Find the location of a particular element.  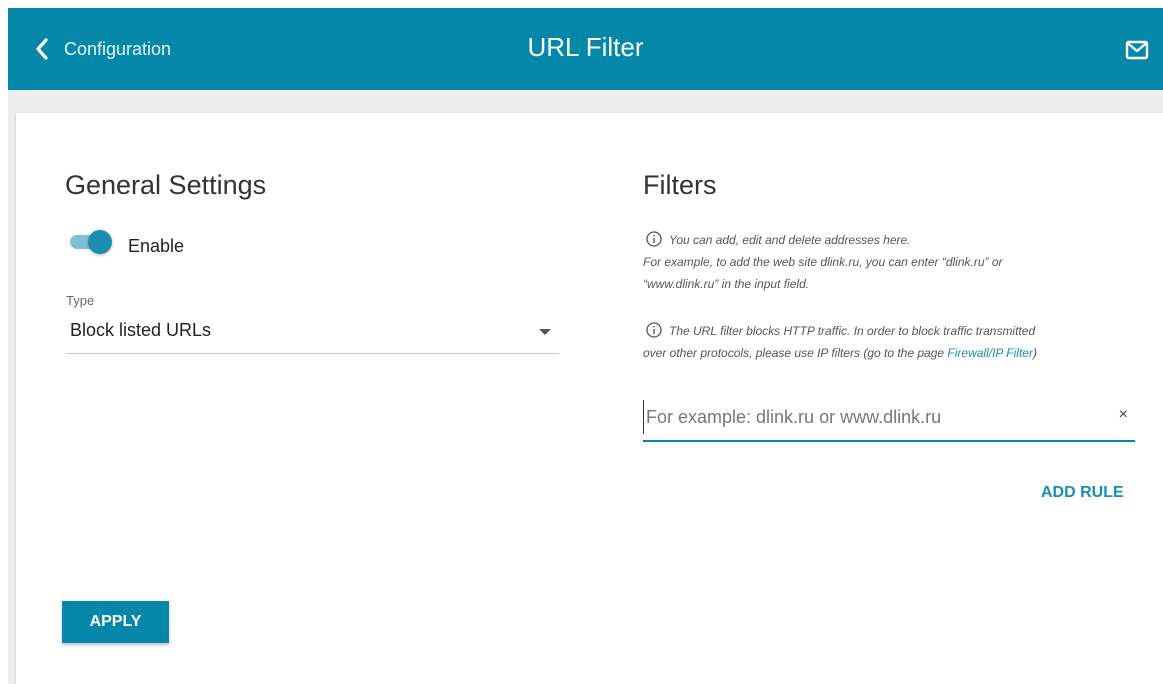

back-label: Configuration is located at coordinates (118, 48).